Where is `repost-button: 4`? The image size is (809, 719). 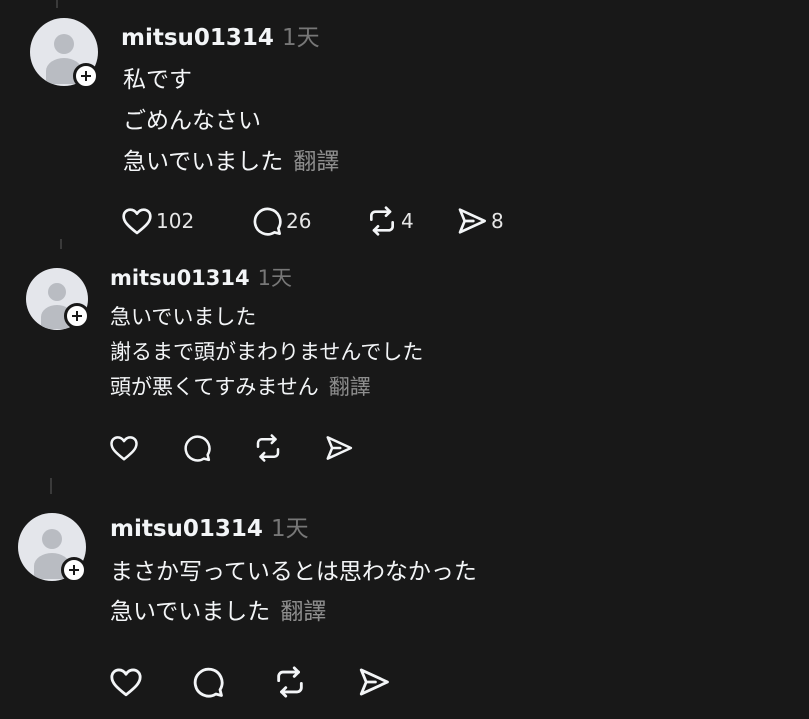 repost-button: 4 is located at coordinates (411, 221).